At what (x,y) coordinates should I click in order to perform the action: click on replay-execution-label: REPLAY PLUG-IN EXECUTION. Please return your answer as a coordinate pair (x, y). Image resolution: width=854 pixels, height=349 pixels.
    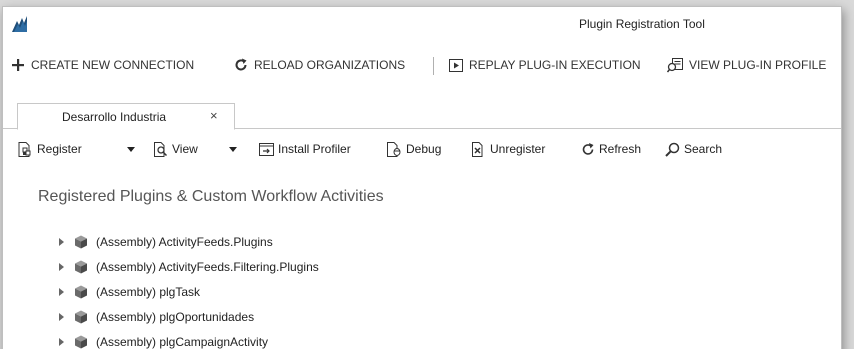
    Looking at the image, I should click on (555, 65).